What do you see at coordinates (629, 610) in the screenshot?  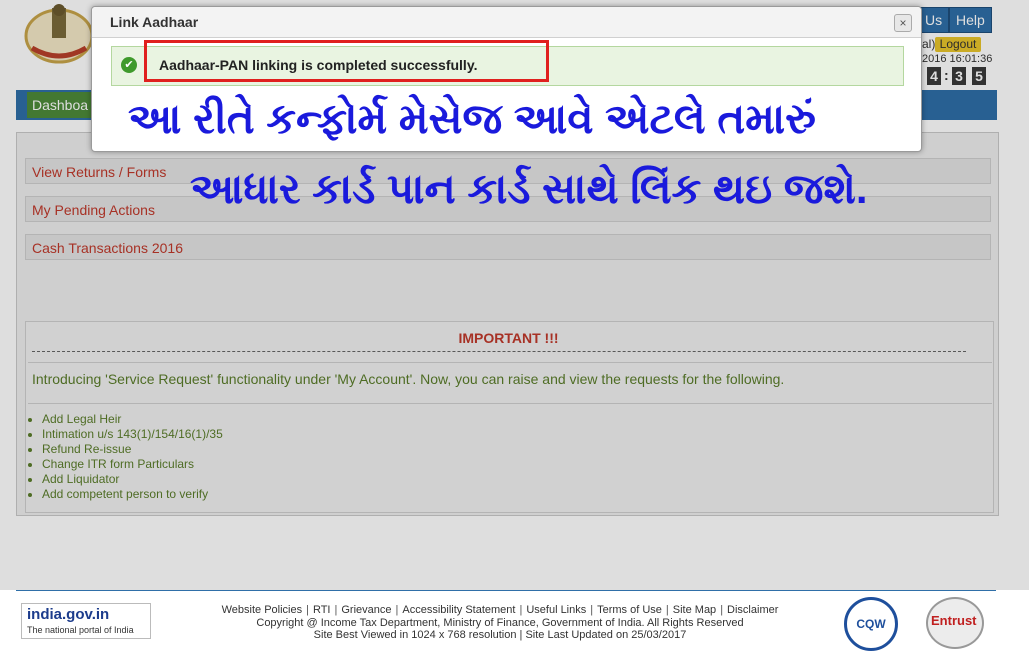 I see `footer-link-terms: Terms of Use` at bounding box center [629, 610].